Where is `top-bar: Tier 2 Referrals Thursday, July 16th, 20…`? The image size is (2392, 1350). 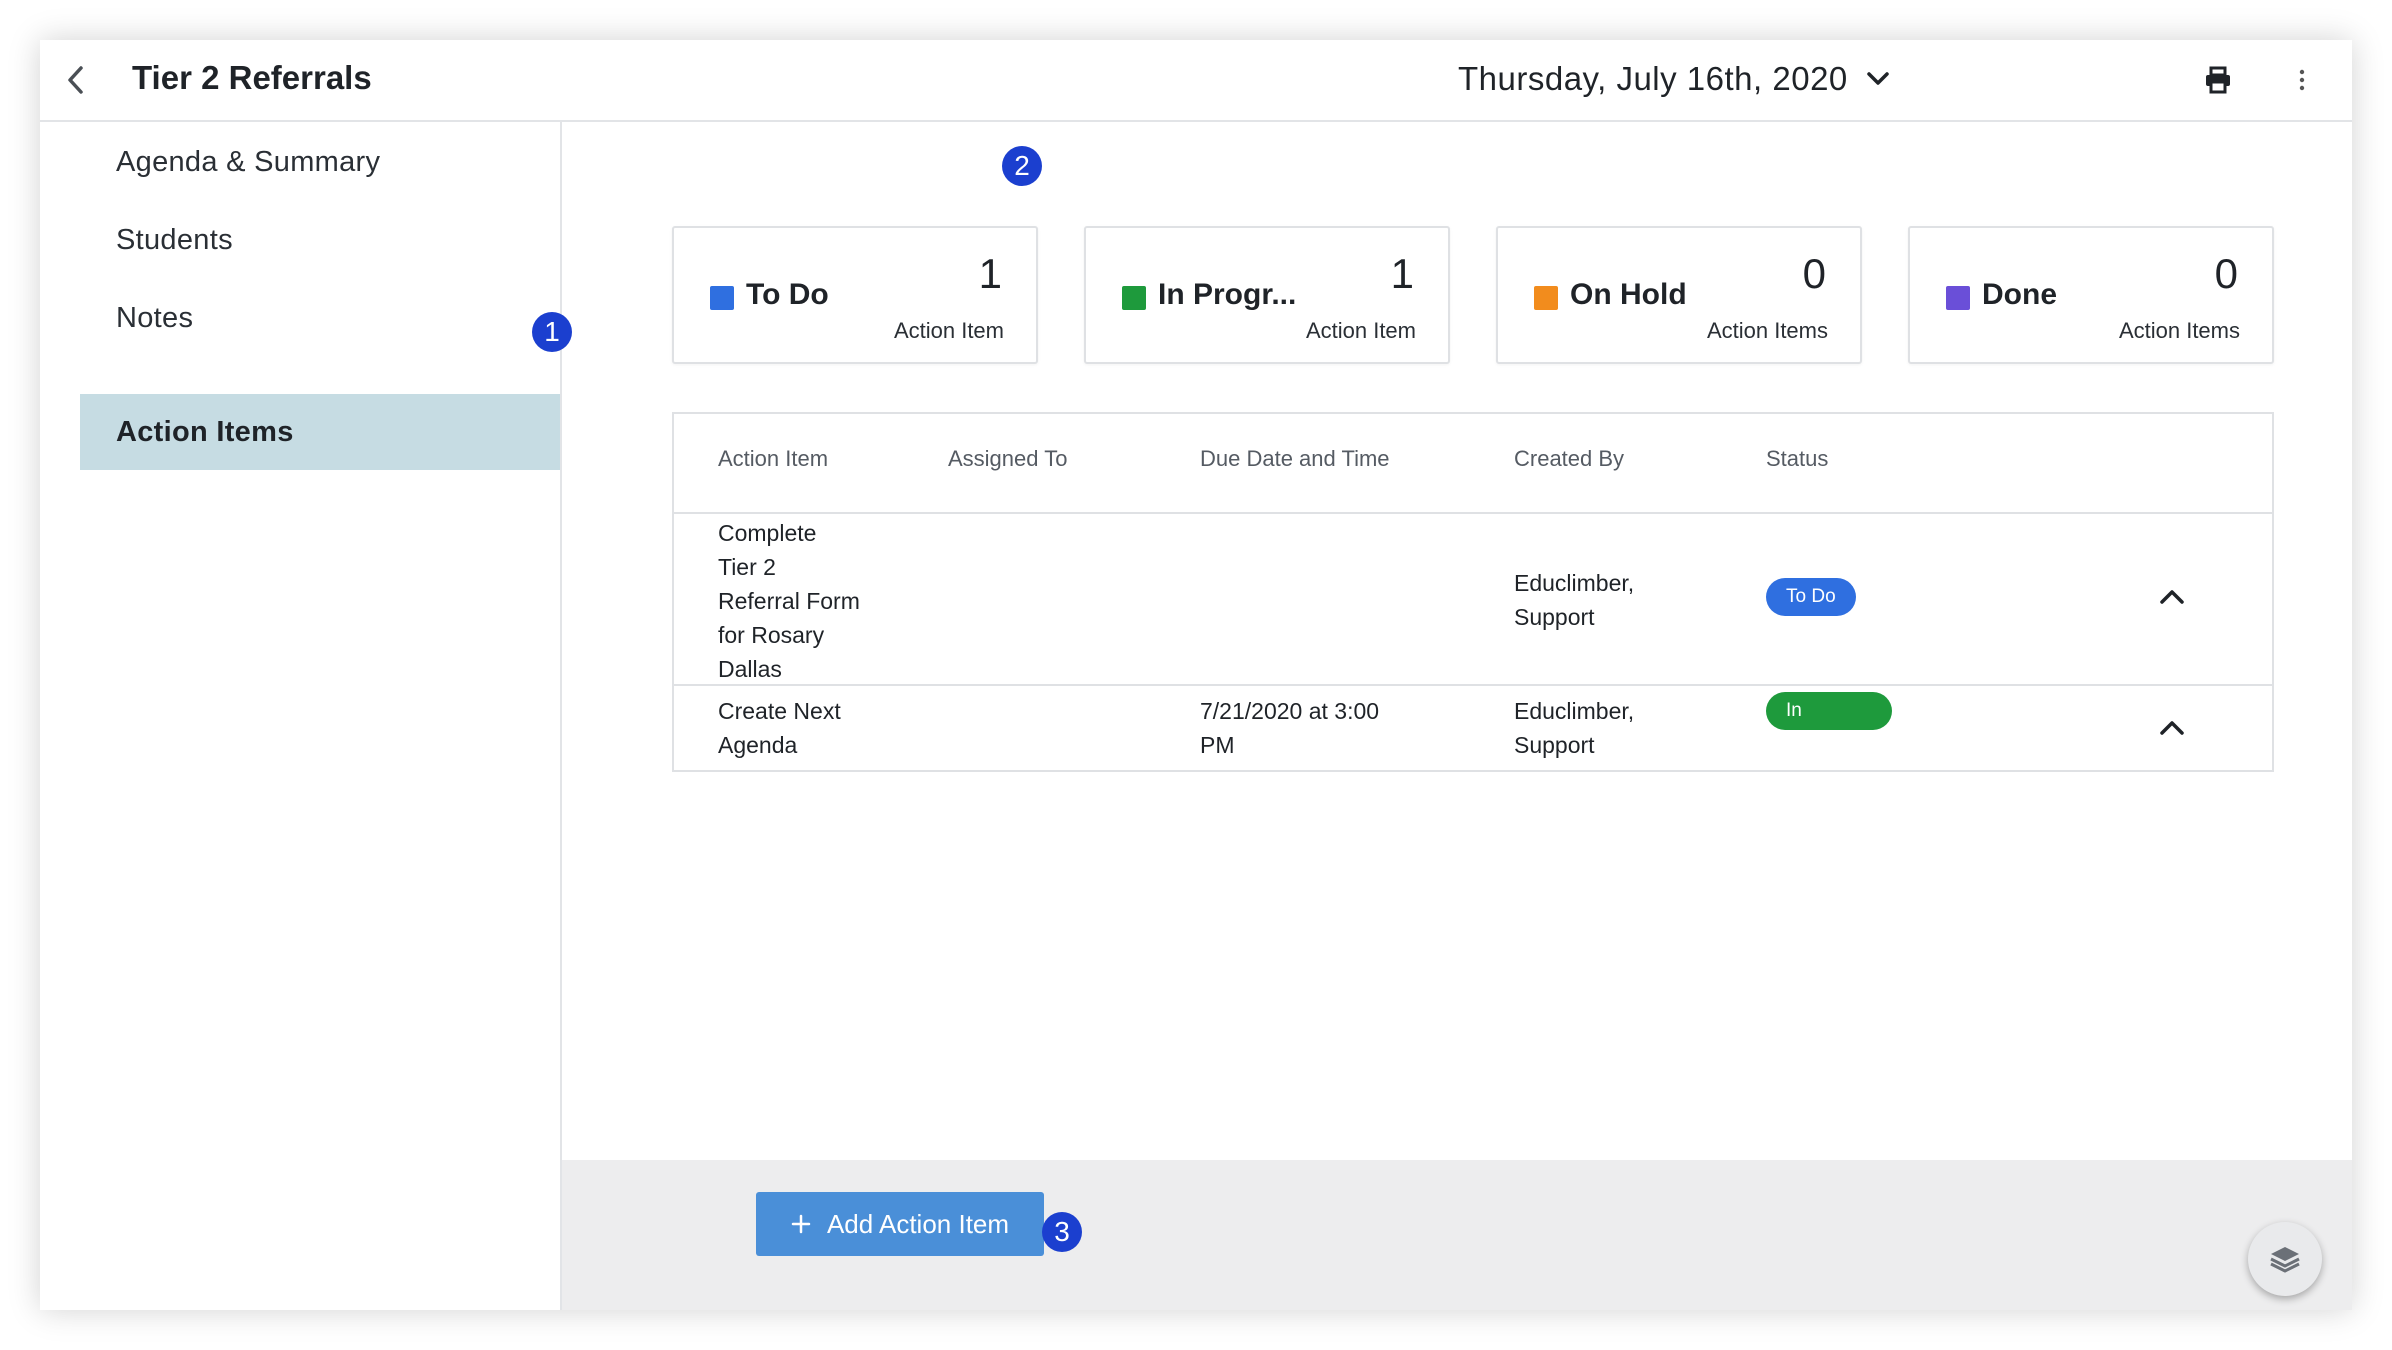 top-bar: Tier 2 Referrals Thursday, July 16th, 20… is located at coordinates (1196, 81).